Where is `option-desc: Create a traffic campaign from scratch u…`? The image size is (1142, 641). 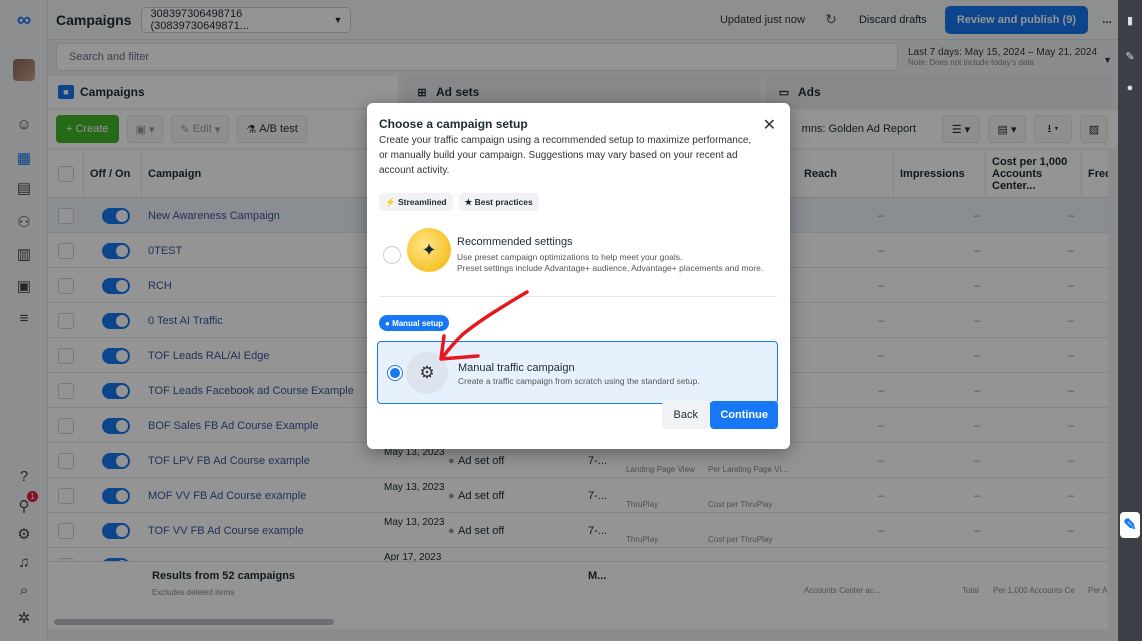
option-desc: Create a traffic campaign from scratch u… is located at coordinates (579, 381).